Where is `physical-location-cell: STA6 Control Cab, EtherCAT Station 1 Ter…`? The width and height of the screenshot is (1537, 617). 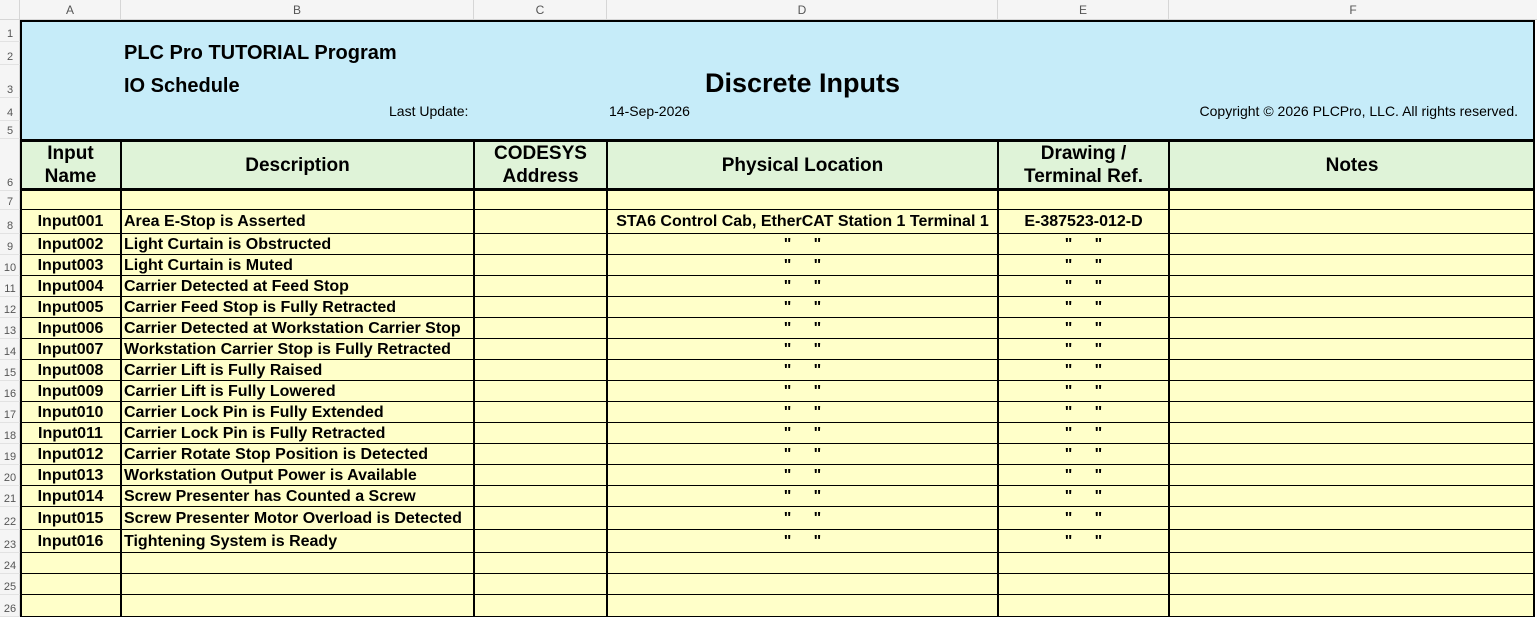 physical-location-cell: STA6 Control Cab, EtherCAT Station 1 Ter… is located at coordinates (802, 222).